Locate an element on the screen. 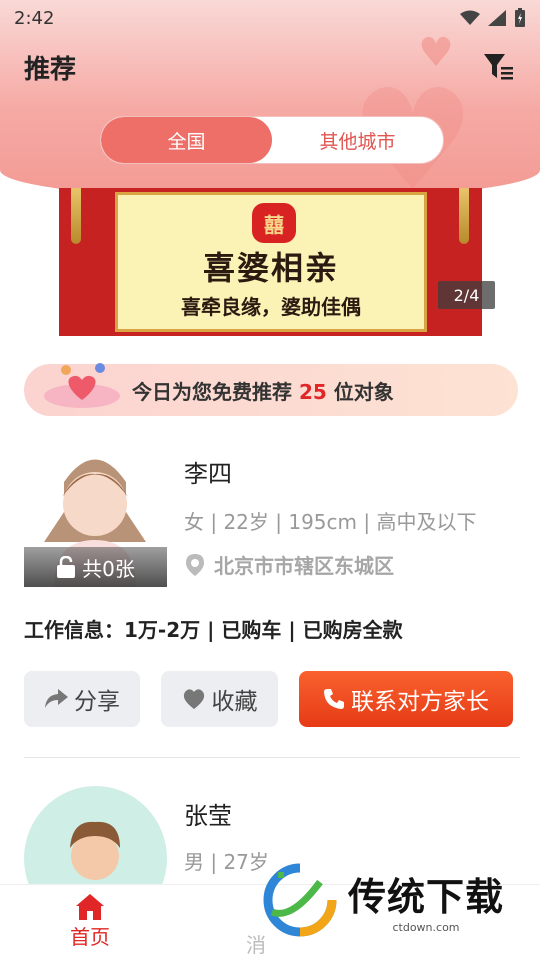 Image resolution: width=540 pixels, height=960 pixels. lock-icon is located at coordinates (66, 567).